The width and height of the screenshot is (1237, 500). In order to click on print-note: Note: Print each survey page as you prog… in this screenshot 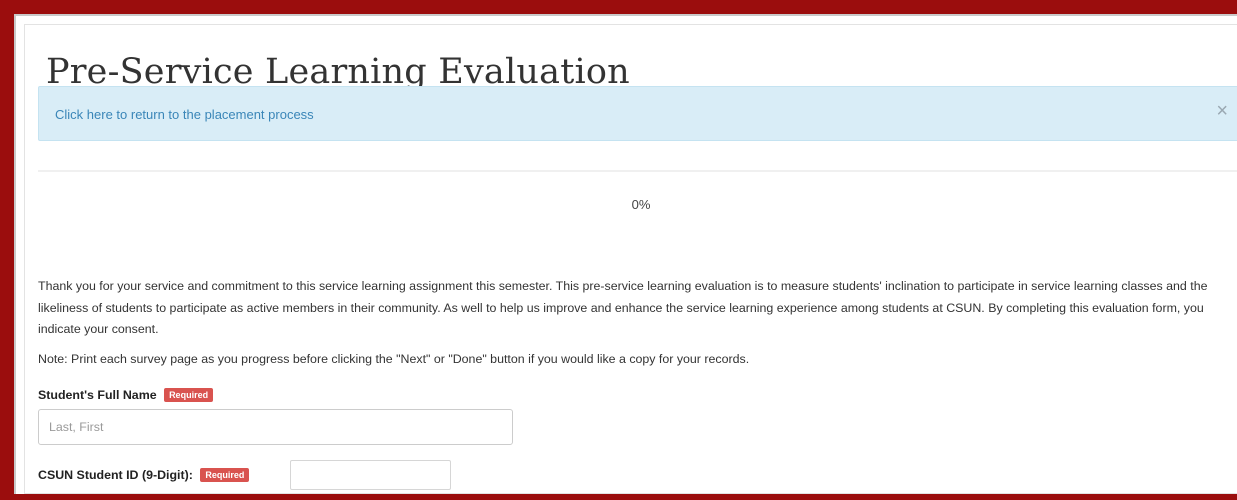, I will do `click(394, 359)`.